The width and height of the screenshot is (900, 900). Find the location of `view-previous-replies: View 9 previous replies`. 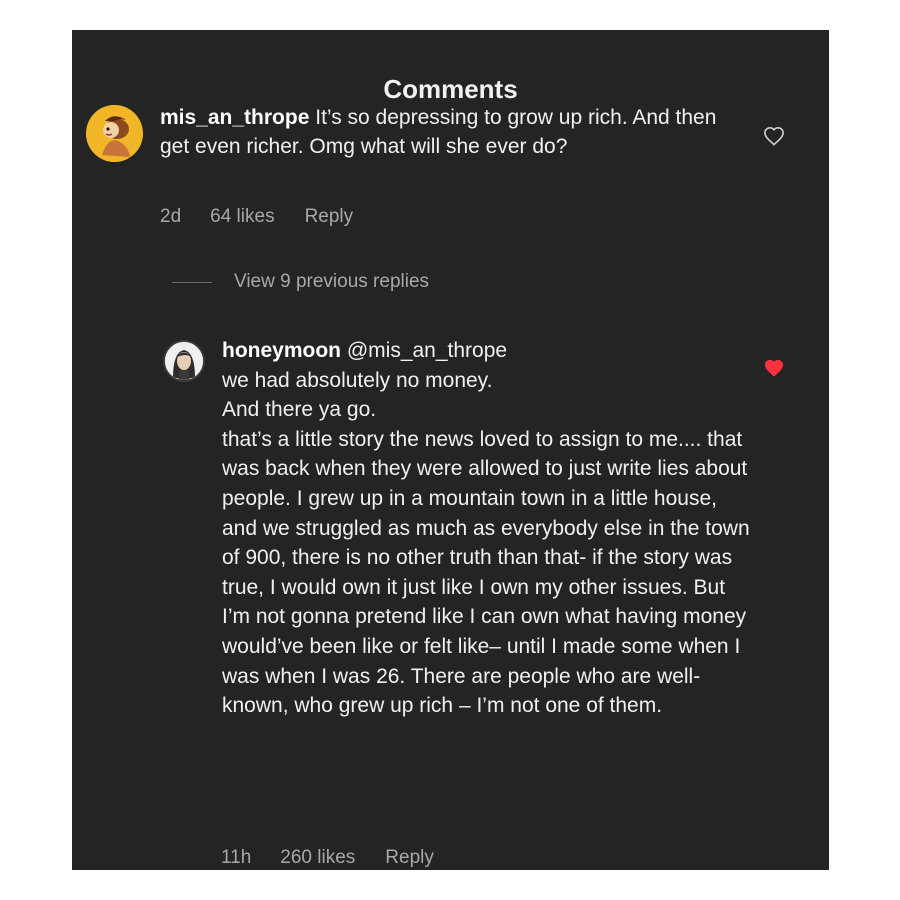

view-previous-replies: View 9 previous replies is located at coordinates (300, 282).